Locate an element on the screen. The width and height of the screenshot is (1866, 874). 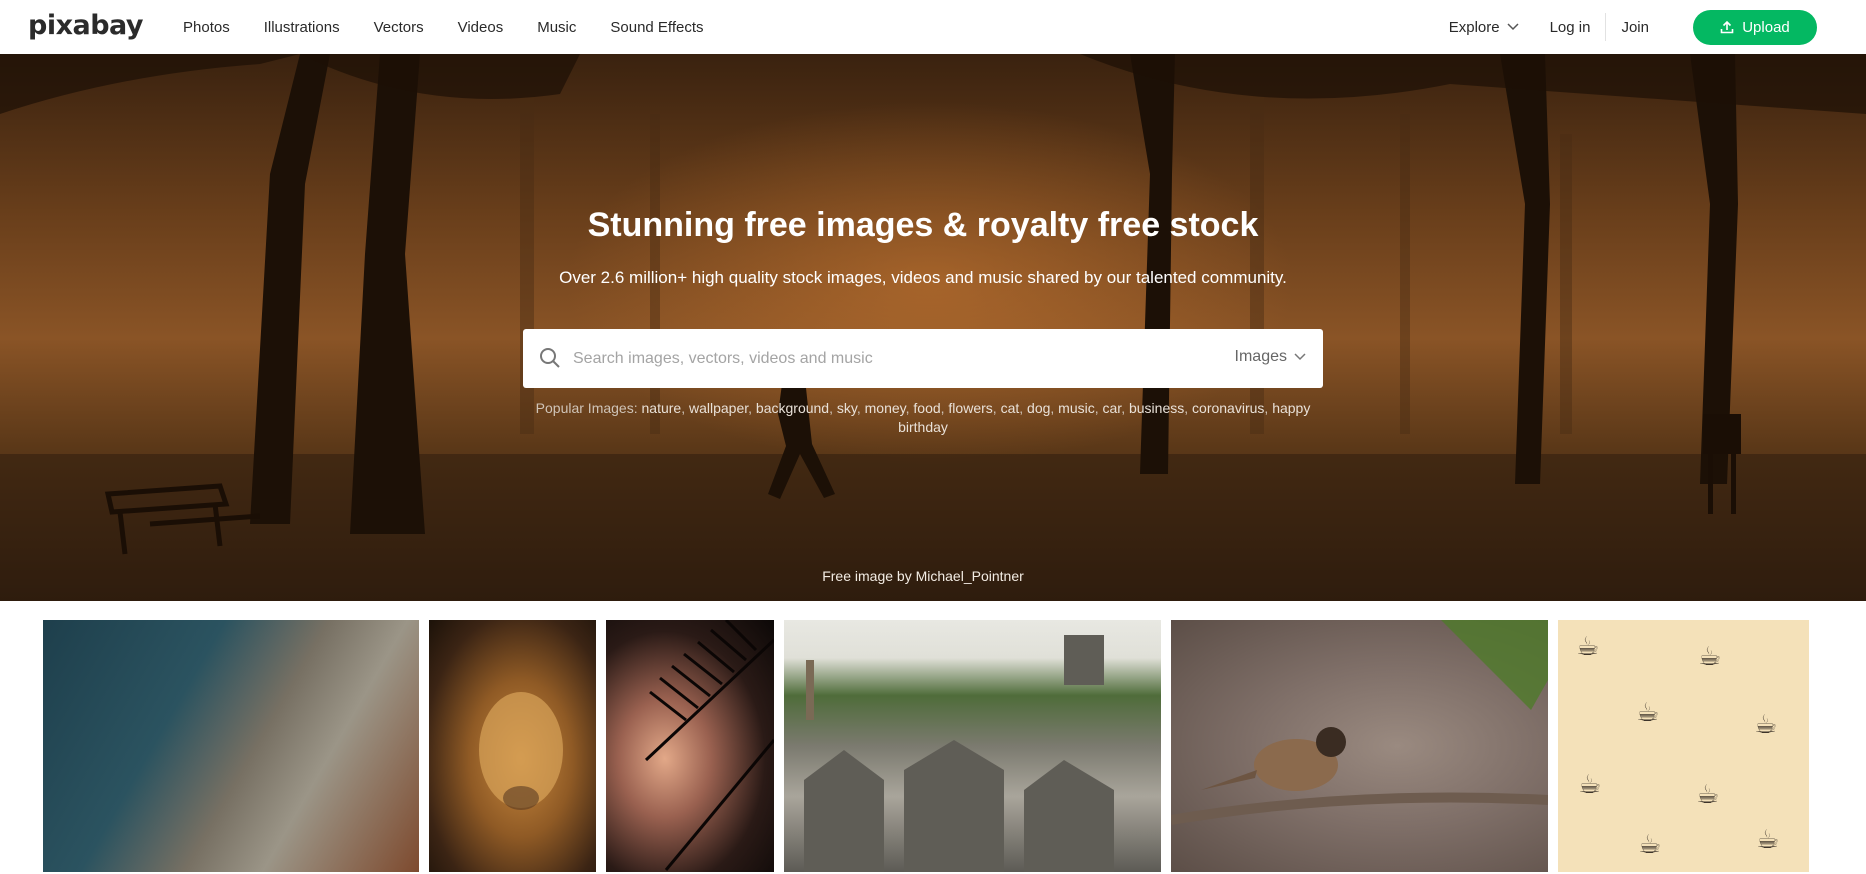
upload-button: Upload is located at coordinates (1755, 27).